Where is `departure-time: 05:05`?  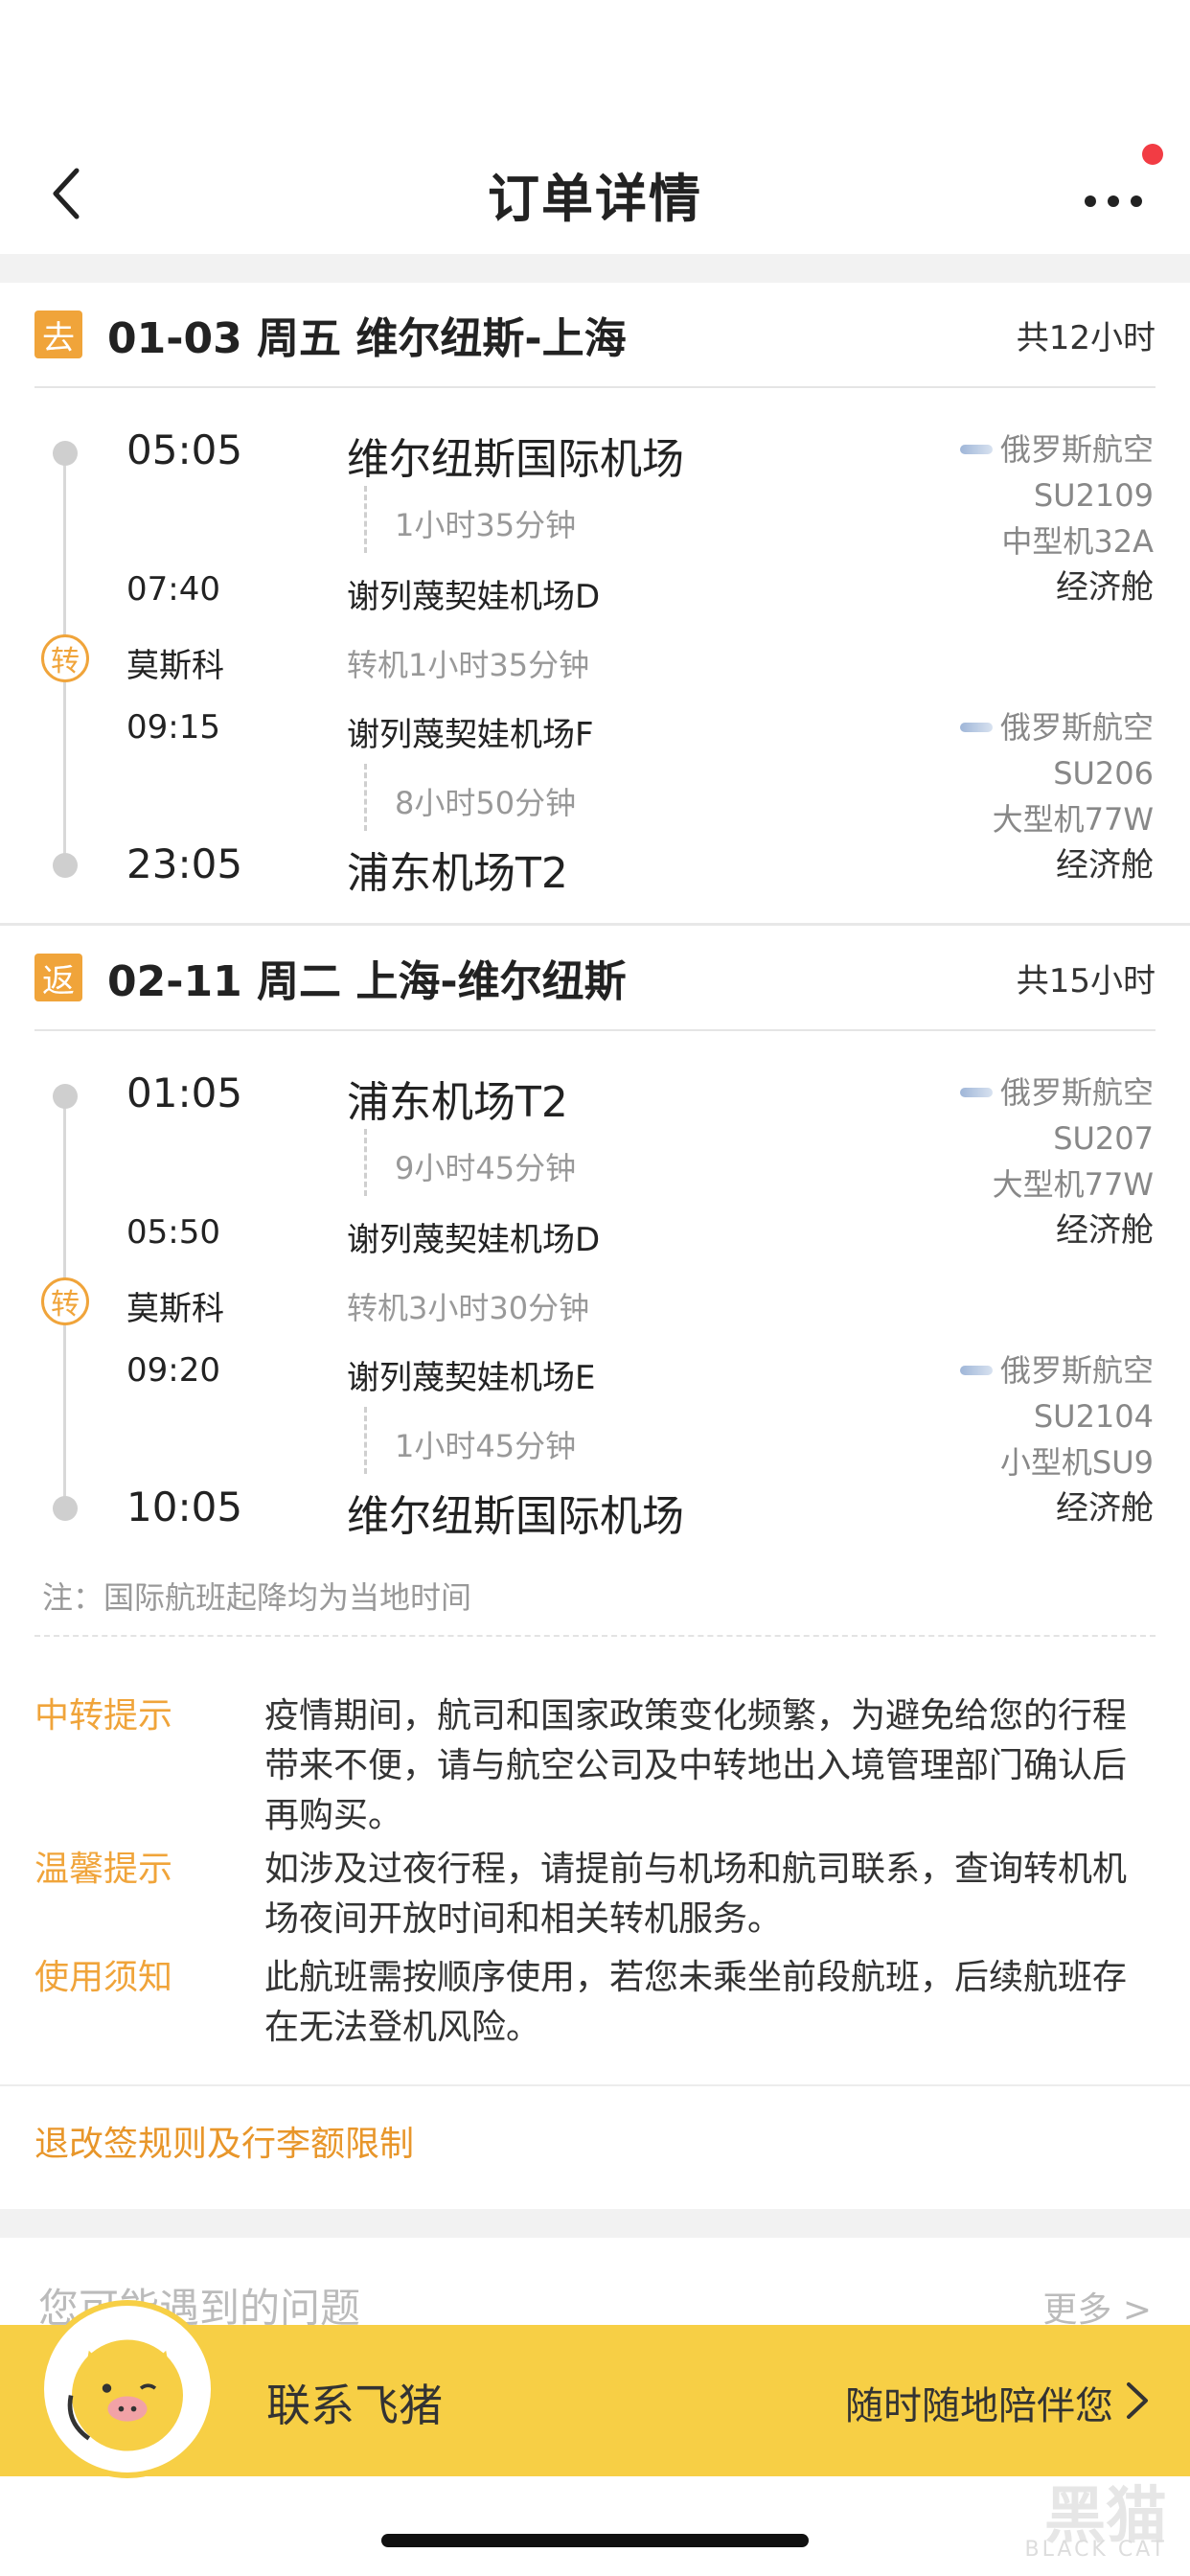 departure-time: 05:05 is located at coordinates (185, 449).